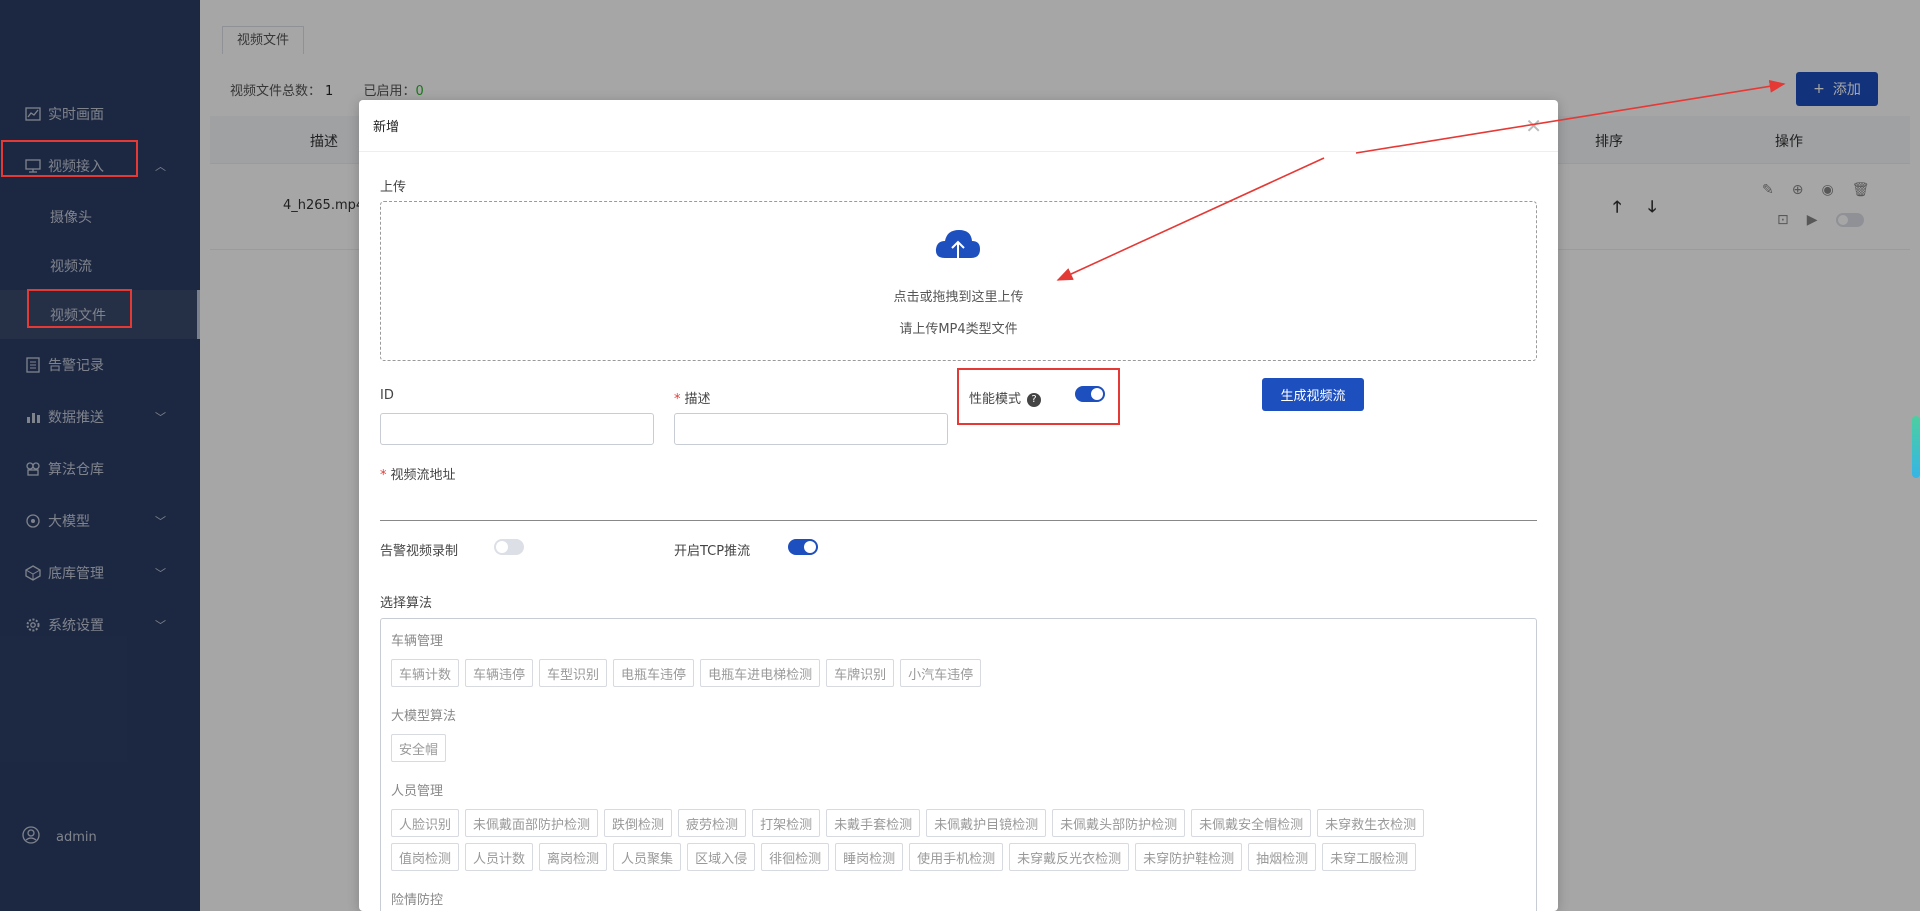  What do you see at coordinates (712, 823) in the screenshot?
I see `algo-tag: 疲劳检测` at bounding box center [712, 823].